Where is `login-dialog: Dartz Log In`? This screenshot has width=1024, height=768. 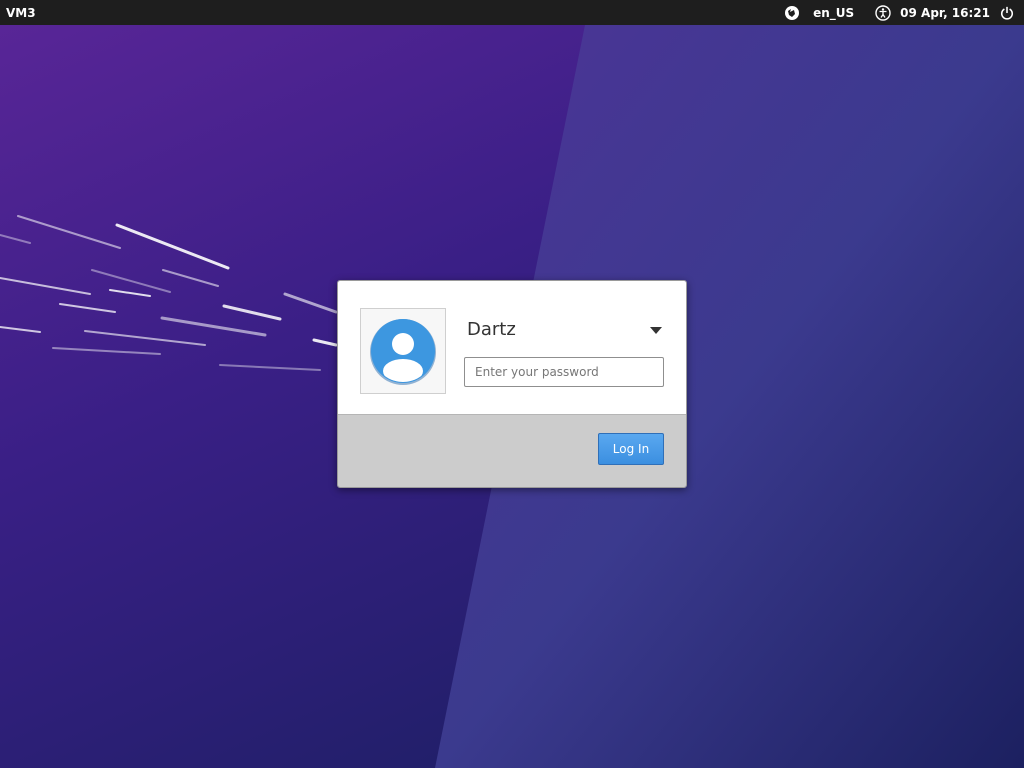 login-dialog: Dartz Log In is located at coordinates (512, 384).